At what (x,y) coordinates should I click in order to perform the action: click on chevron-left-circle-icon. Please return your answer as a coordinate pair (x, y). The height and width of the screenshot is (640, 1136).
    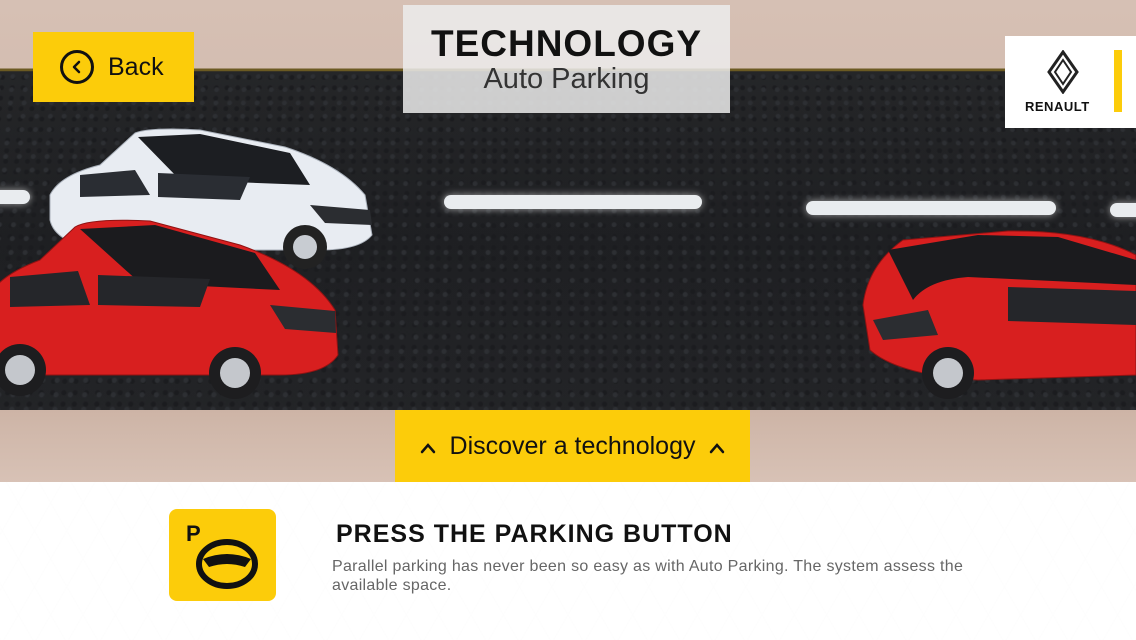
    Looking at the image, I should click on (77, 67).